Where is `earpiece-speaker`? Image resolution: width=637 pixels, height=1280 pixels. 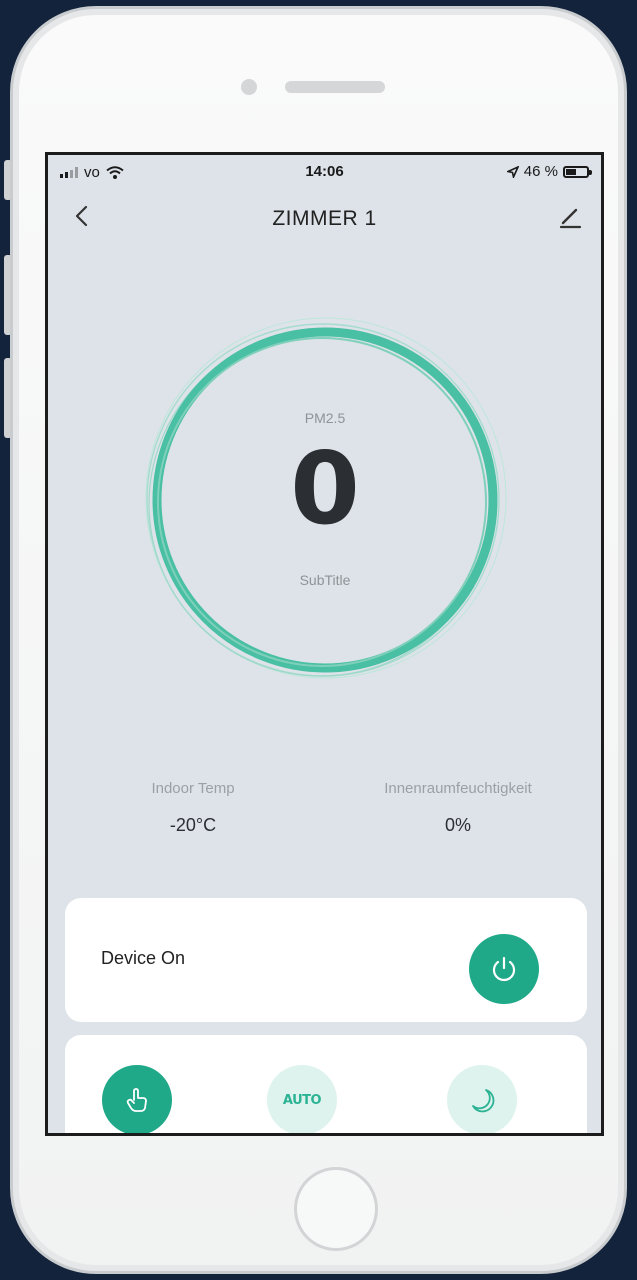
earpiece-speaker is located at coordinates (335, 87).